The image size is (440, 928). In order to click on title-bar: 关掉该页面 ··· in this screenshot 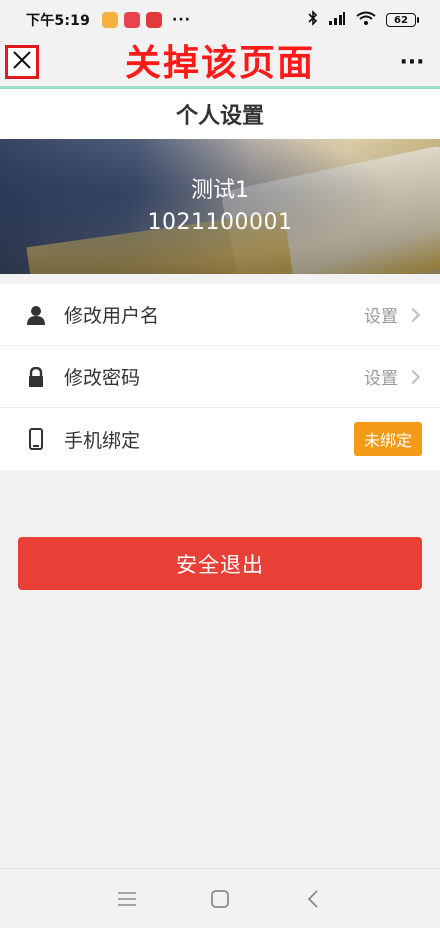, I will do `click(220, 64)`.